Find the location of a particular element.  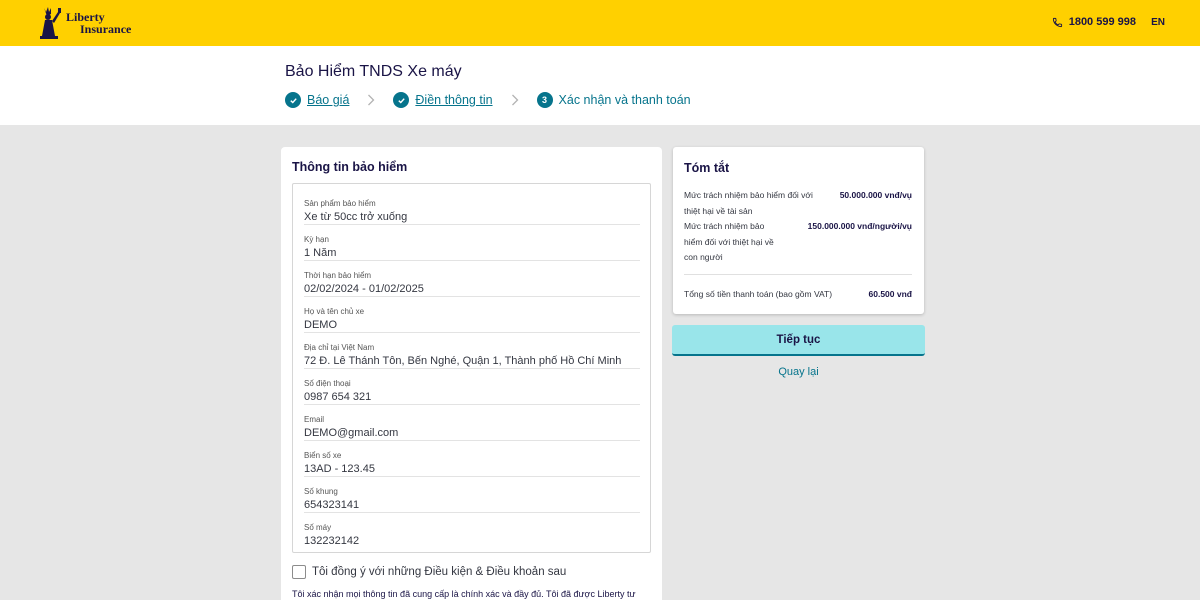

liberty-logo: Liberty Insurance is located at coordinates (84, 23).